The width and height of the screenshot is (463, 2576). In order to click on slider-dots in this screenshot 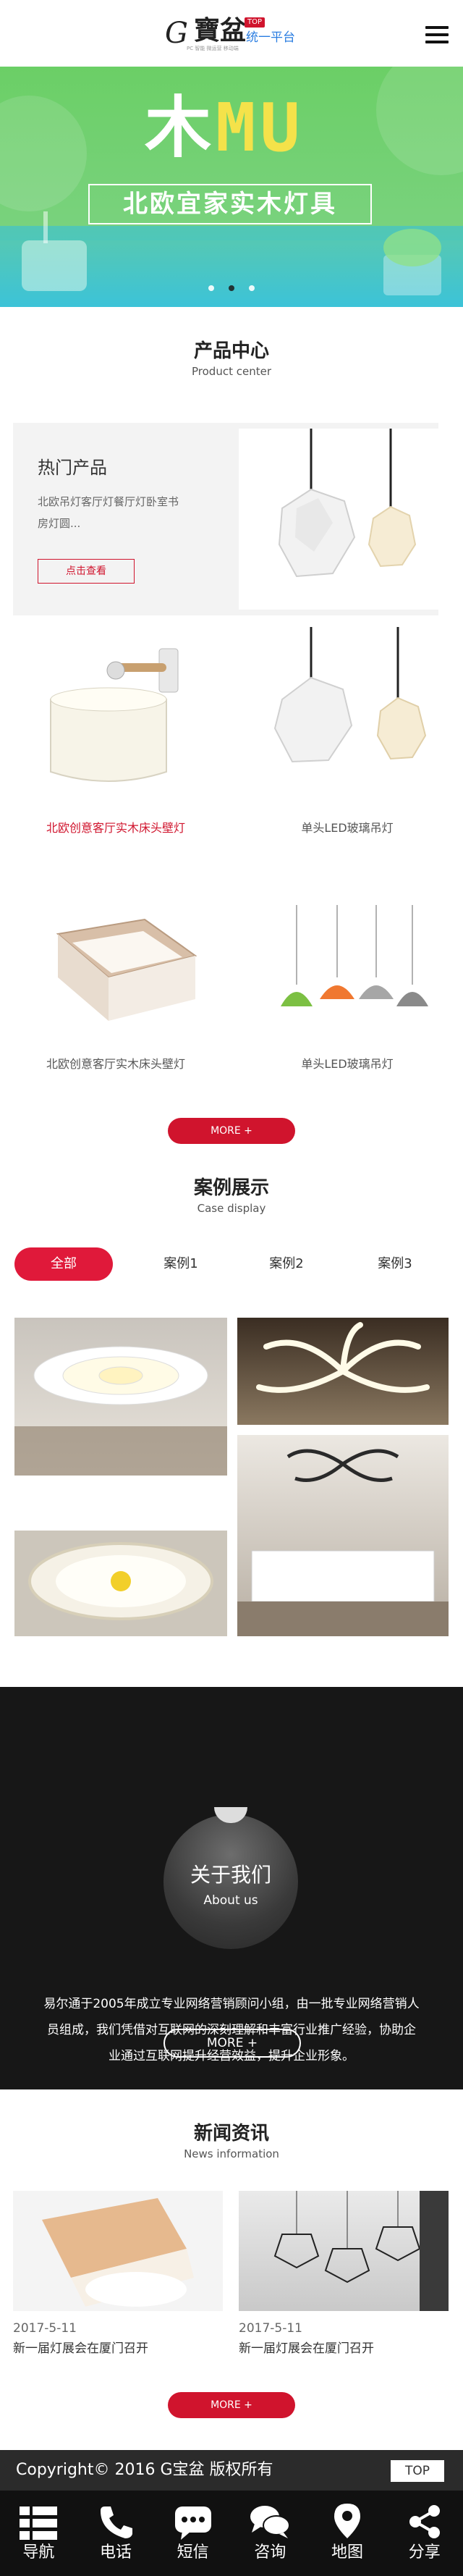, I will do `click(231, 288)`.